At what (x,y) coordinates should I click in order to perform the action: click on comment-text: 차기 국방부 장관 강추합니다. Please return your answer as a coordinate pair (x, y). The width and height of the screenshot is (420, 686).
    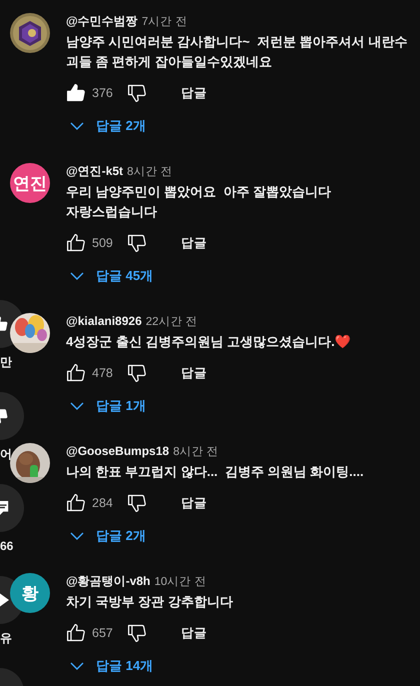
    Looking at the image, I should click on (150, 602).